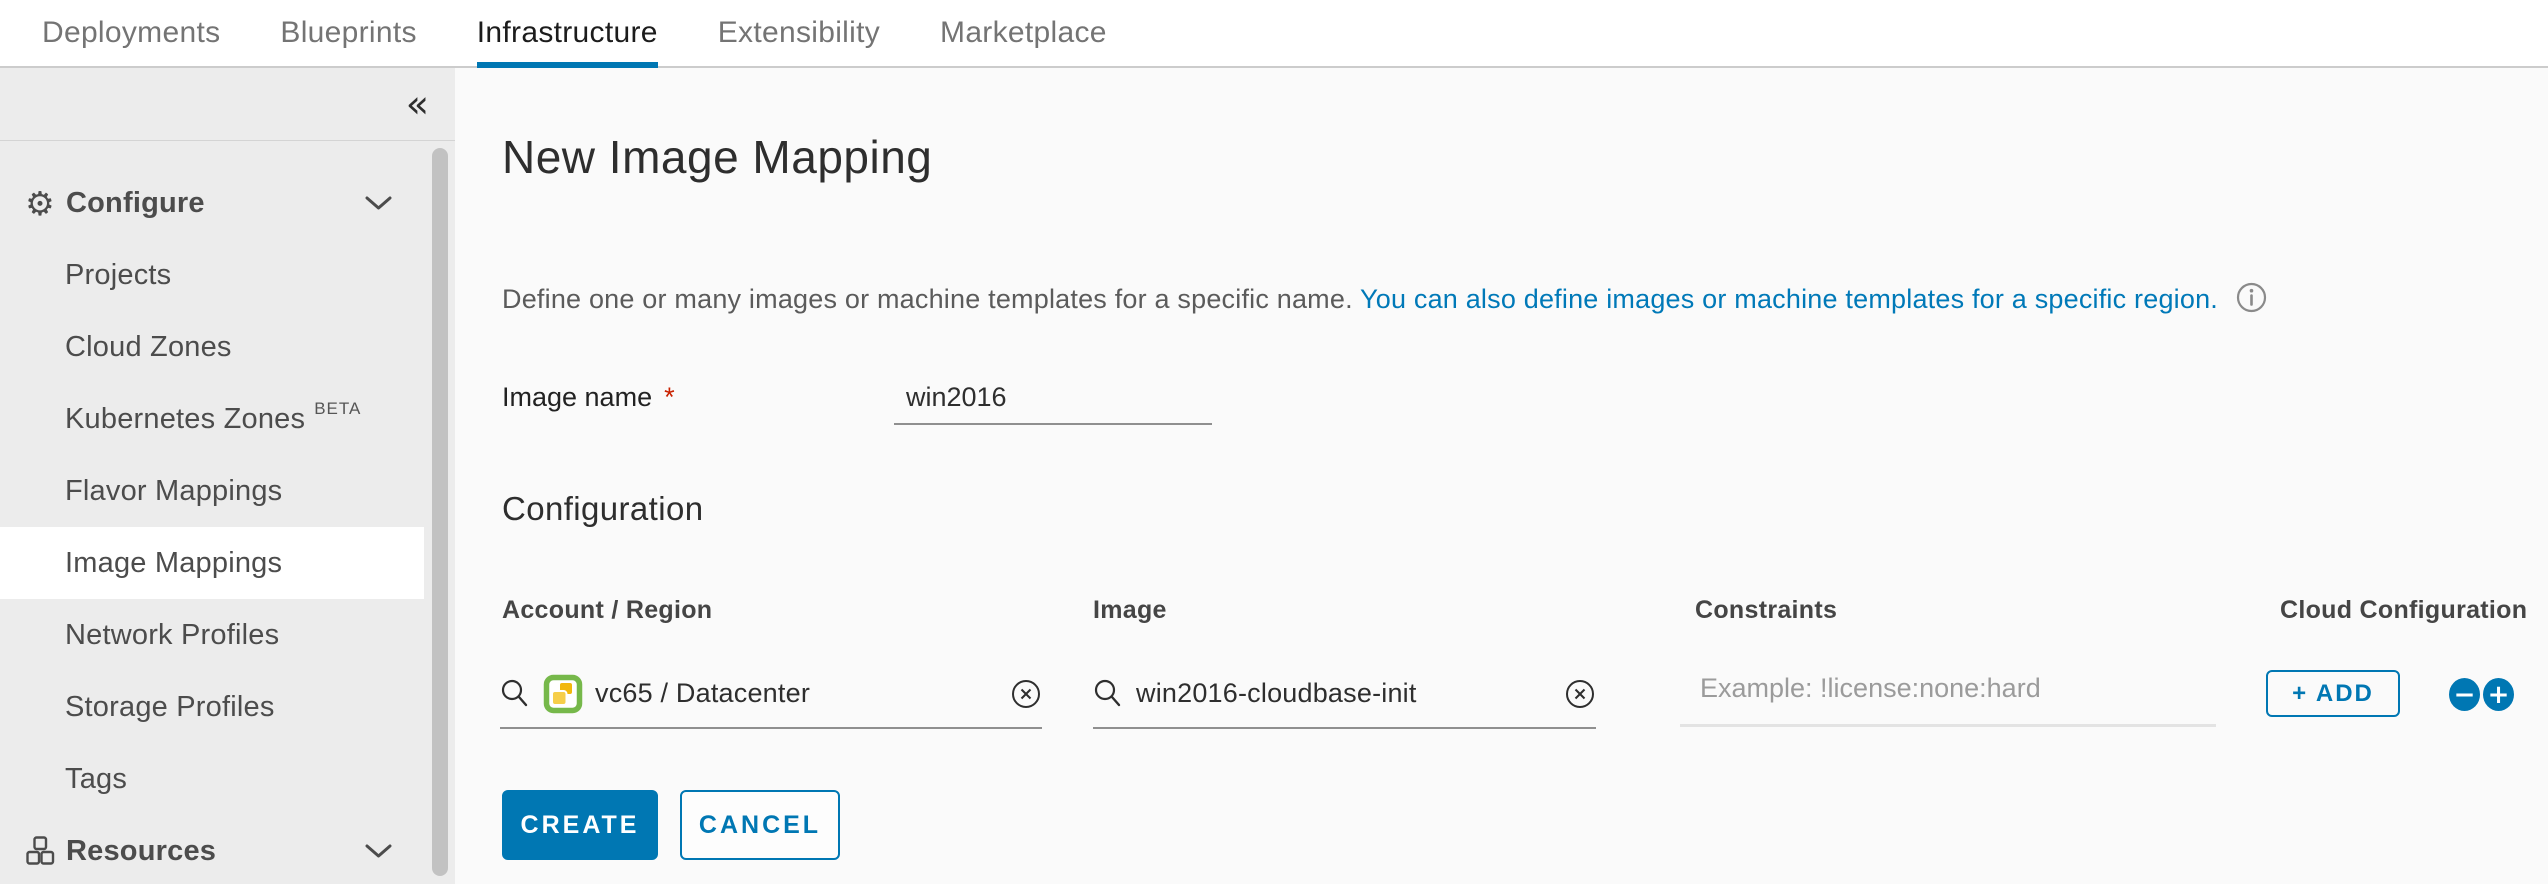 This screenshot has height=884, width=2548. What do you see at coordinates (135, 202) in the screenshot?
I see `sidebar-item-label: Configure` at bounding box center [135, 202].